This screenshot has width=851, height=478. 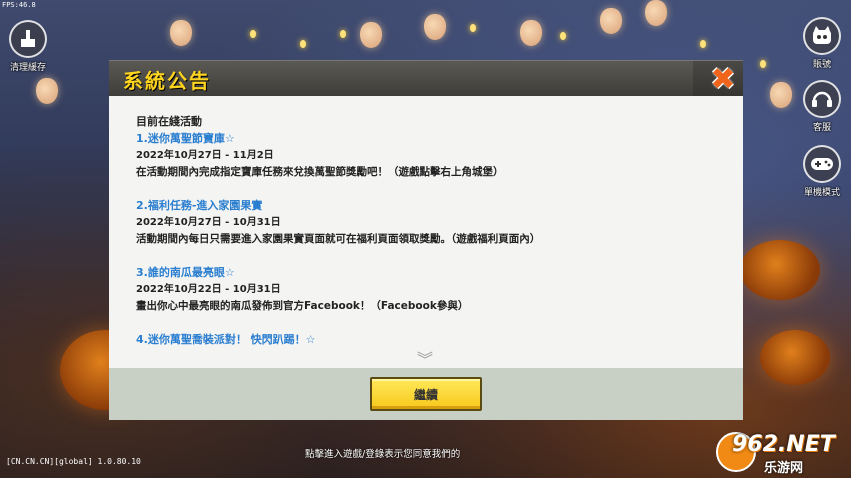 I want to click on continue-button: 繼續, so click(x=426, y=394).